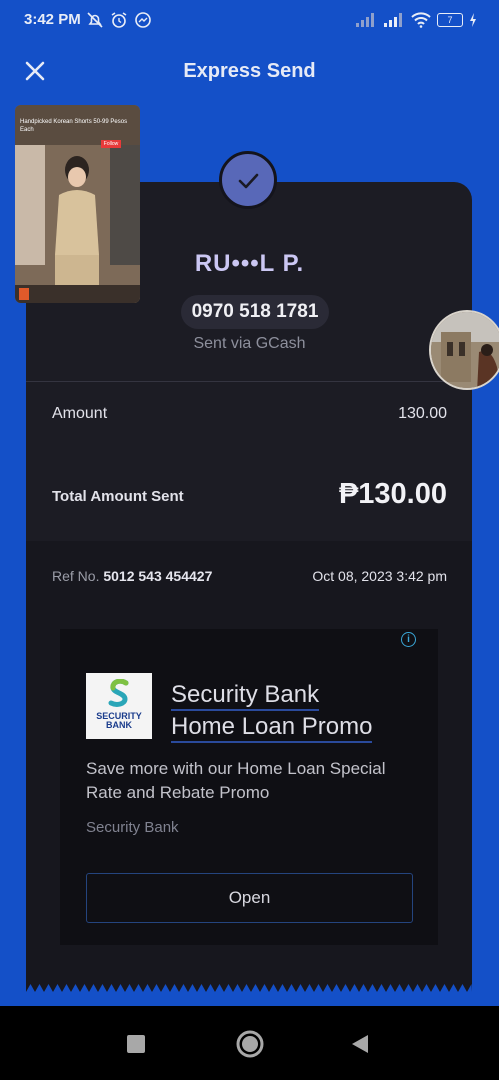 Image resolution: width=499 pixels, height=1080 pixels. I want to click on transaction-date: Oct 08, 2023 3:42 pm, so click(379, 576).